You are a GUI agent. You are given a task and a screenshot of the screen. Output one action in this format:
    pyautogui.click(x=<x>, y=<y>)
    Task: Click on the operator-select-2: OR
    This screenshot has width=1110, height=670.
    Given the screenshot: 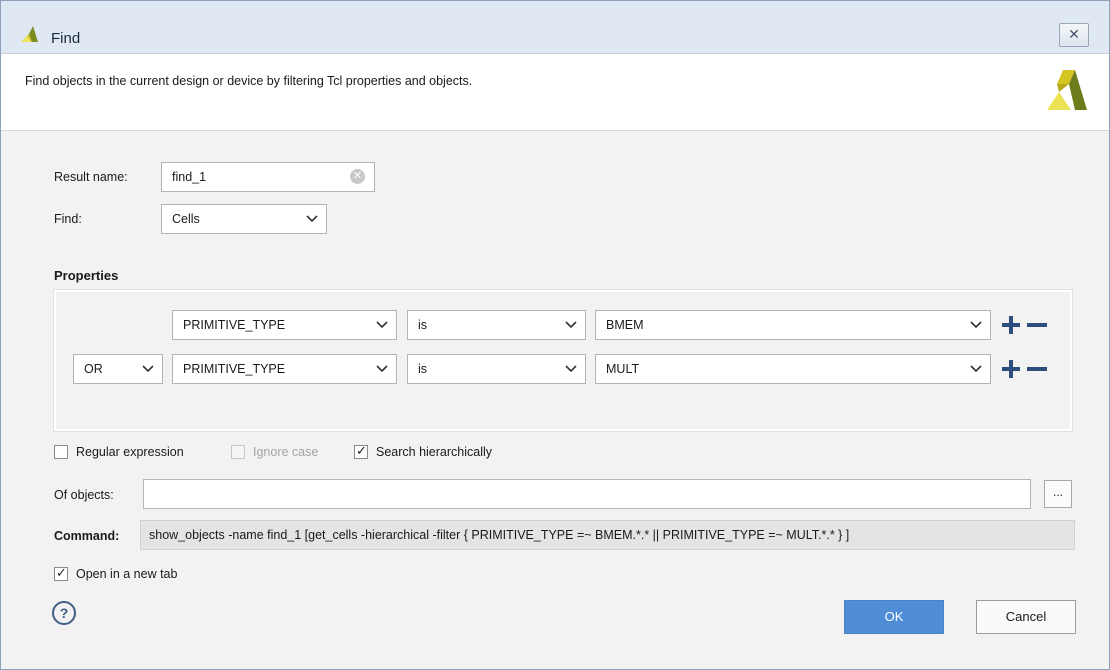 What is the action you would take?
    pyautogui.click(x=118, y=369)
    